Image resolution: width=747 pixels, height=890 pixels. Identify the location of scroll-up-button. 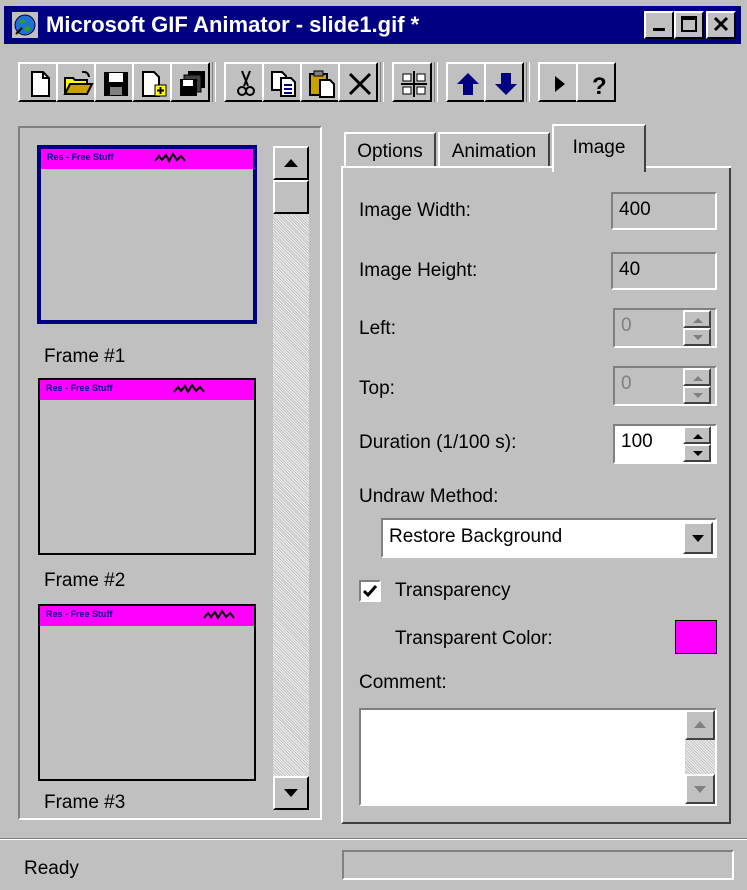
(291, 163).